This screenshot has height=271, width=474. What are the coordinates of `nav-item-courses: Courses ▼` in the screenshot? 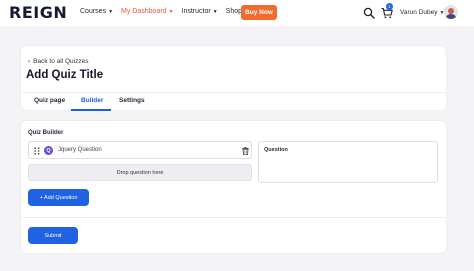 It's located at (96, 11).